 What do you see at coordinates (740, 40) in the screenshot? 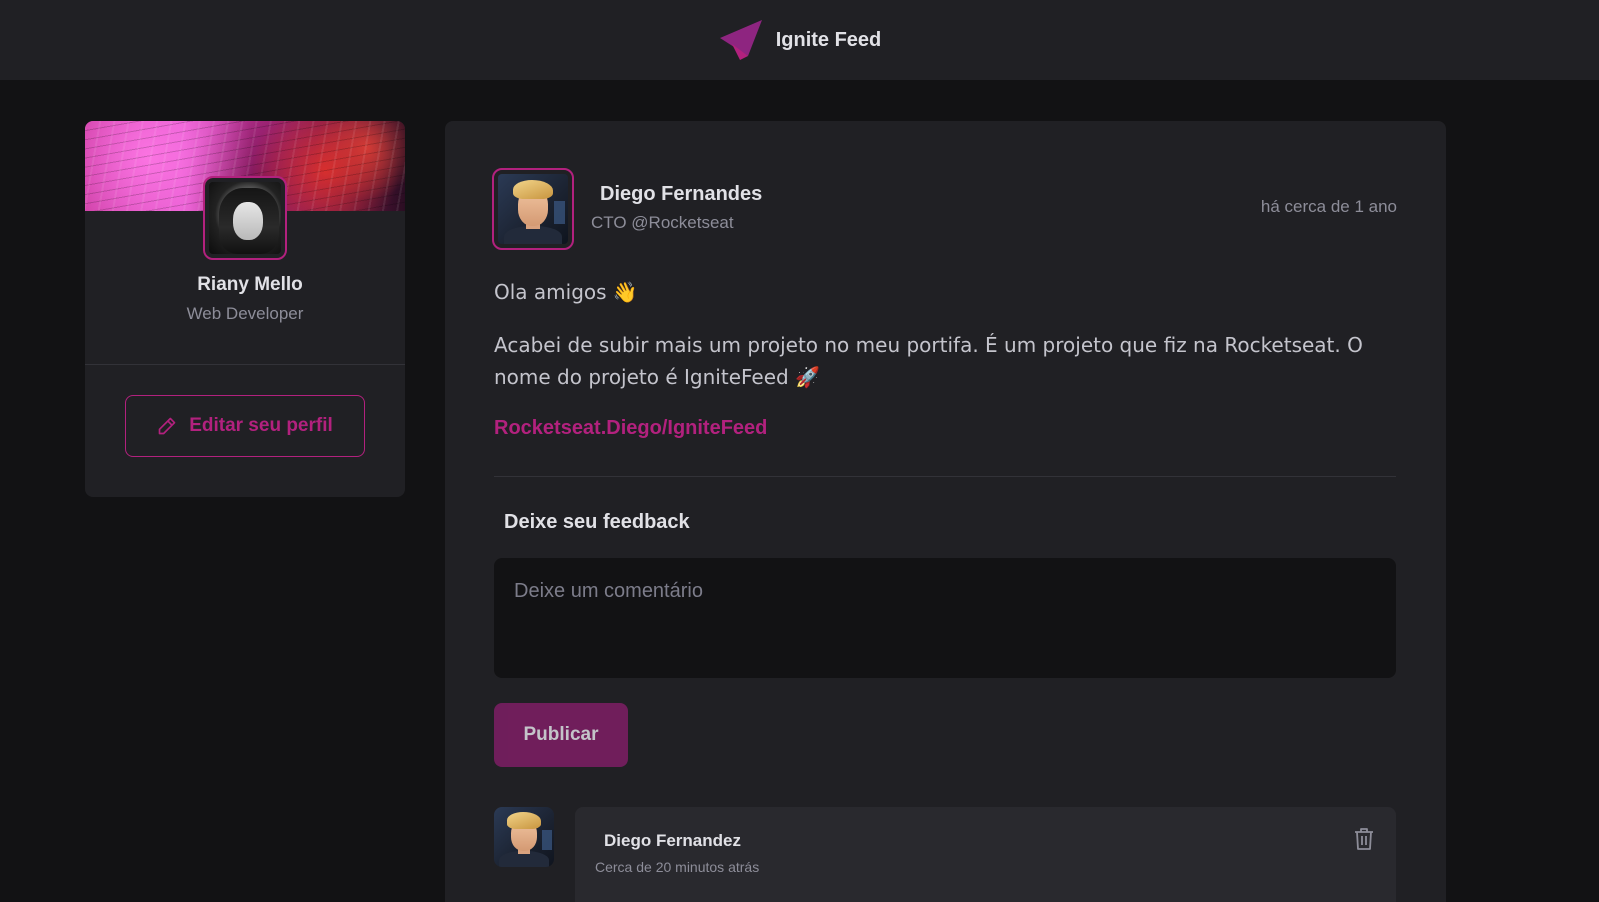
I see `paper-plane-logo-icon` at bounding box center [740, 40].